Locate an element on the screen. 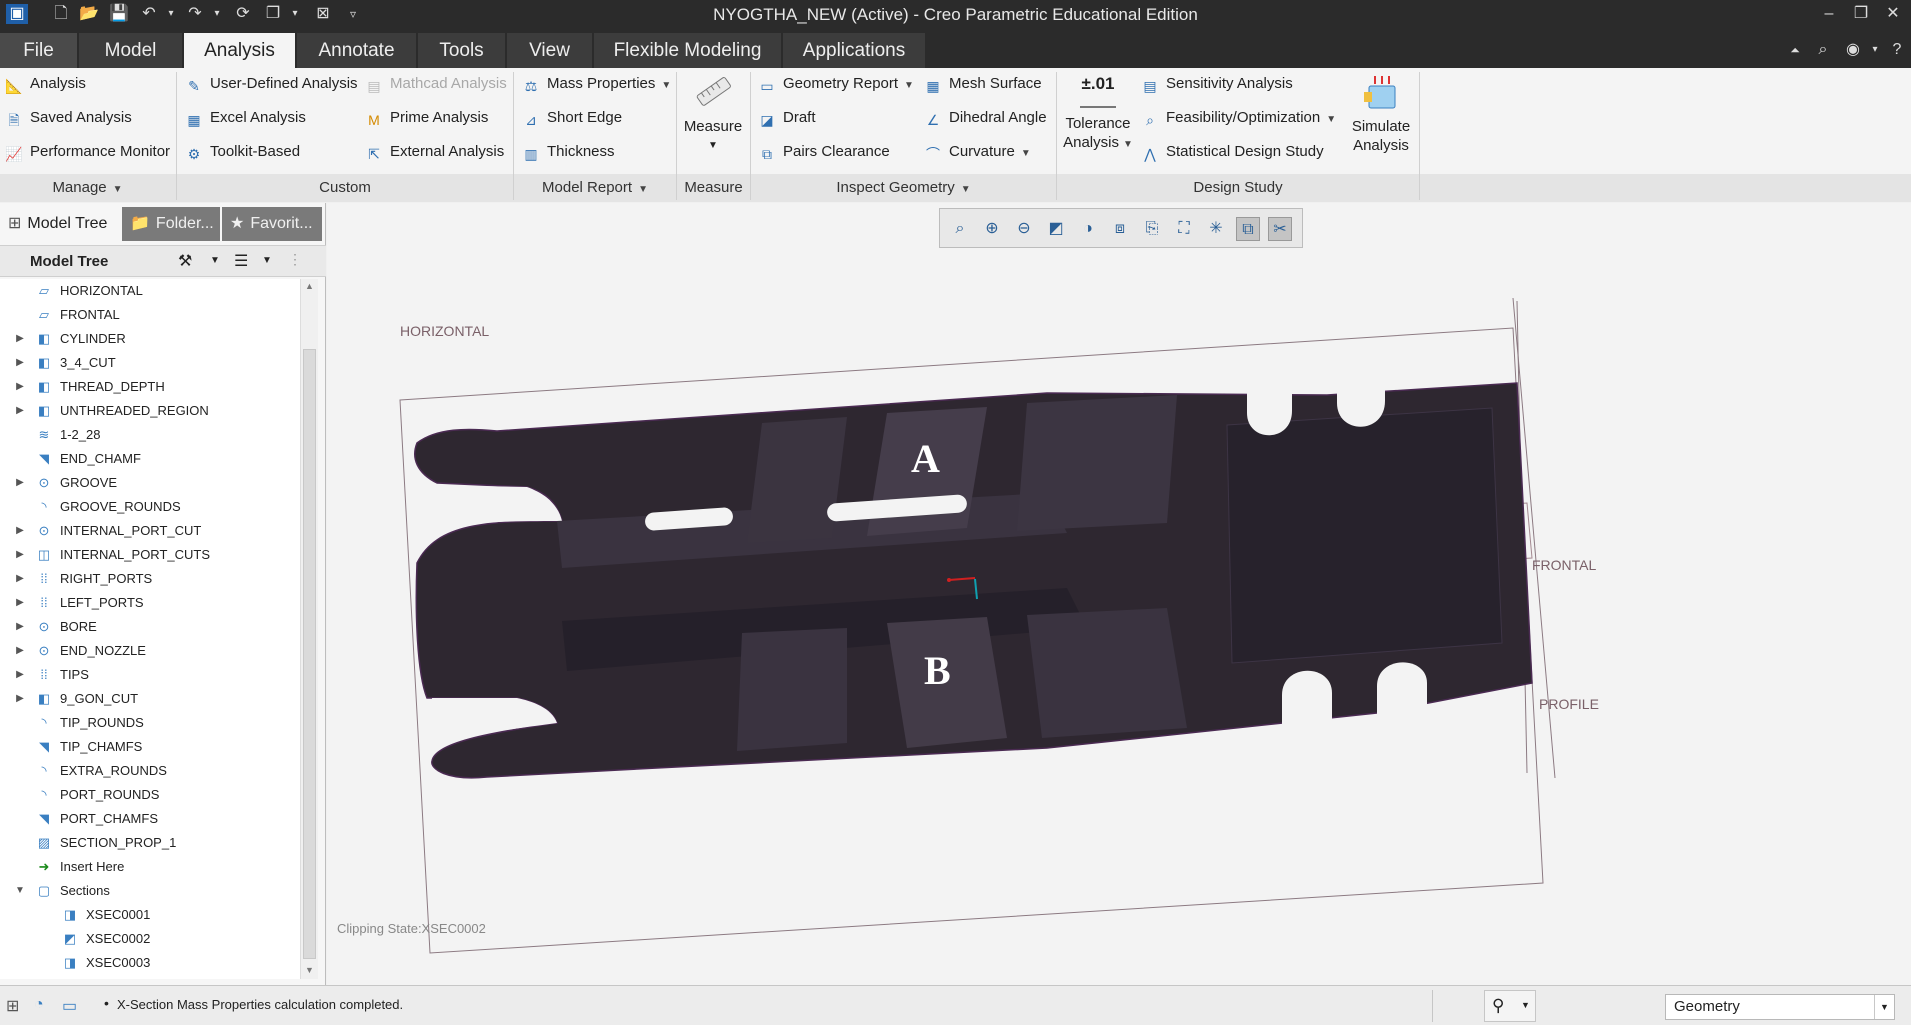 The width and height of the screenshot is (1911, 1025). tab-tools: Tools is located at coordinates (462, 50).